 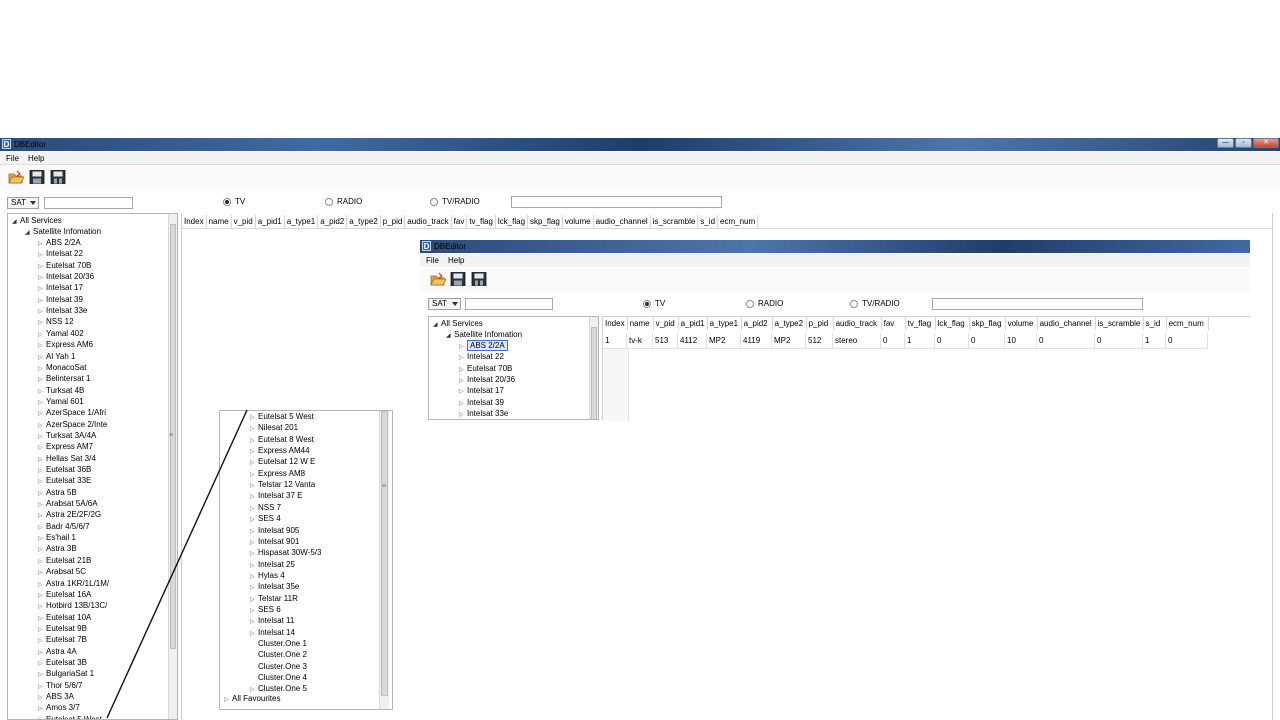 What do you see at coordinates (881, 303) in the screenshot?
I see `radio-tvradio-label: TV/RADIO` at bounding box center [881, 303].